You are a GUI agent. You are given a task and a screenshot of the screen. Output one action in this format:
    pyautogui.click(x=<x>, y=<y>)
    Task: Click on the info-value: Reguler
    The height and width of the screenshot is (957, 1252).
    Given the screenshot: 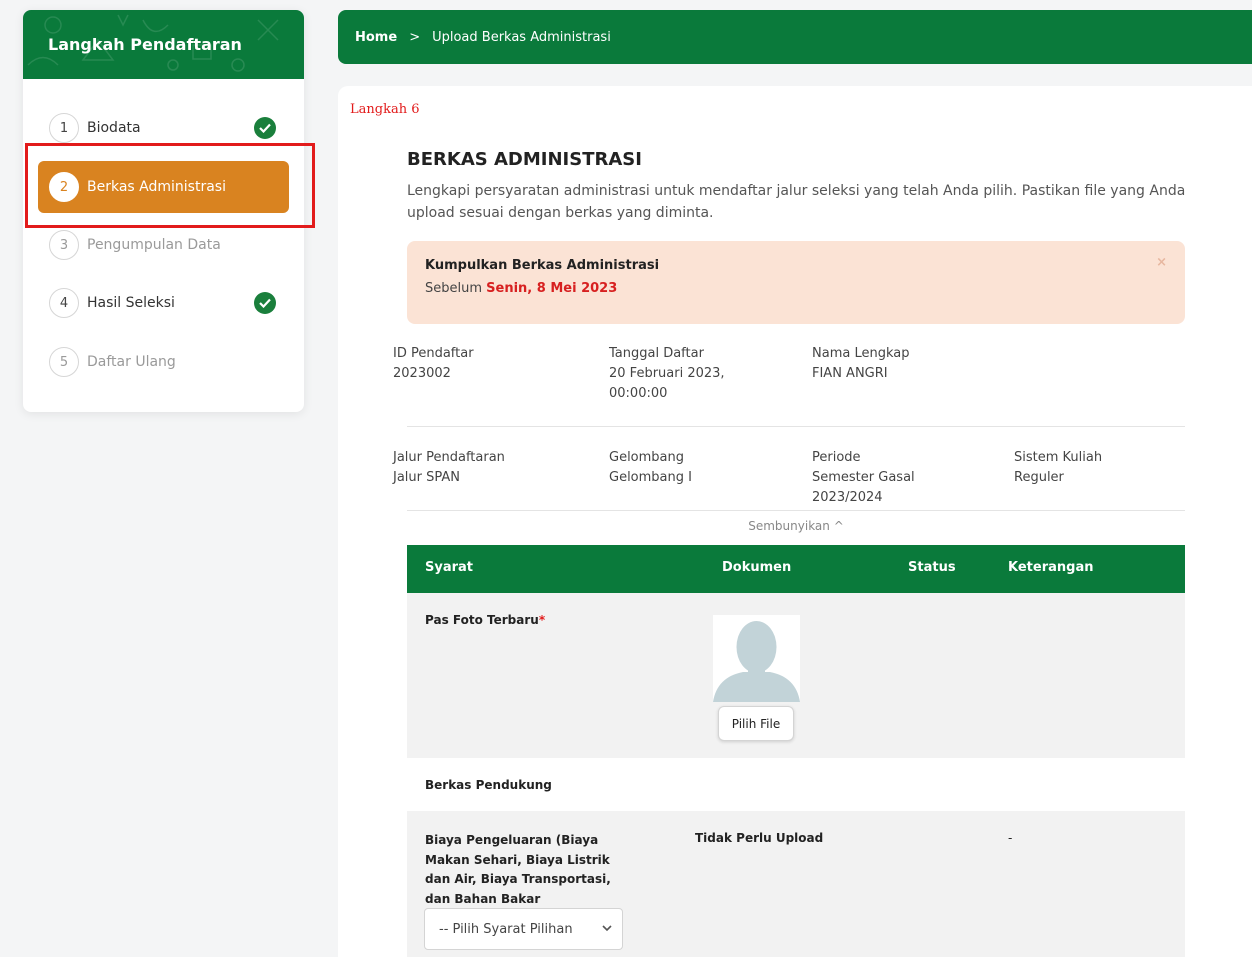 What is the action you would take?
    pyautogui.click(x=1039, y=477)
    